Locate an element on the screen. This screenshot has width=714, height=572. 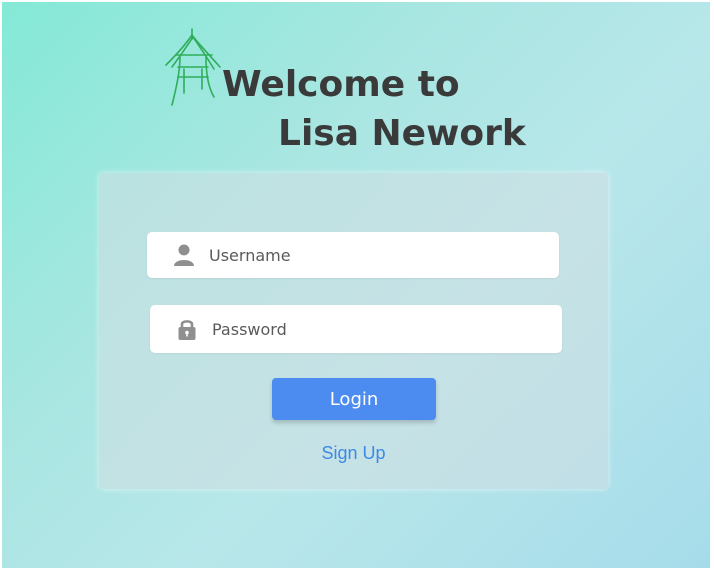
password-input is located at coordinates (377, 329).